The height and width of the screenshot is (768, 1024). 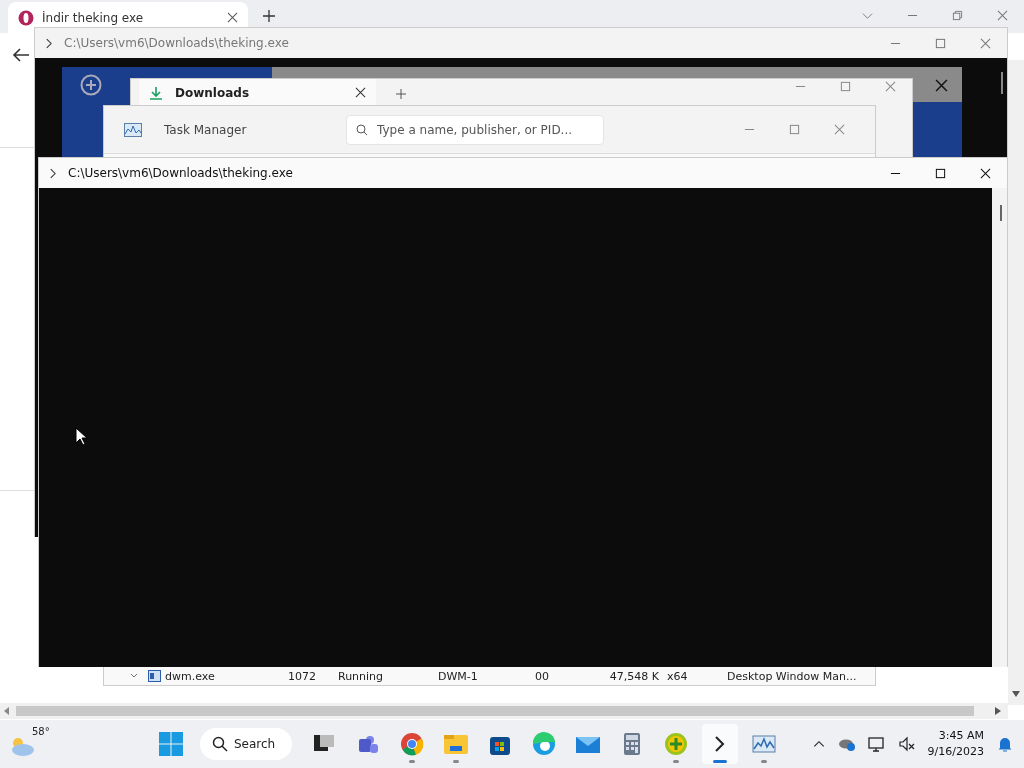 What do you see at coordinates (171, 744) in the screenshot?
I see `start-icon` at bounding box center [171, 744].